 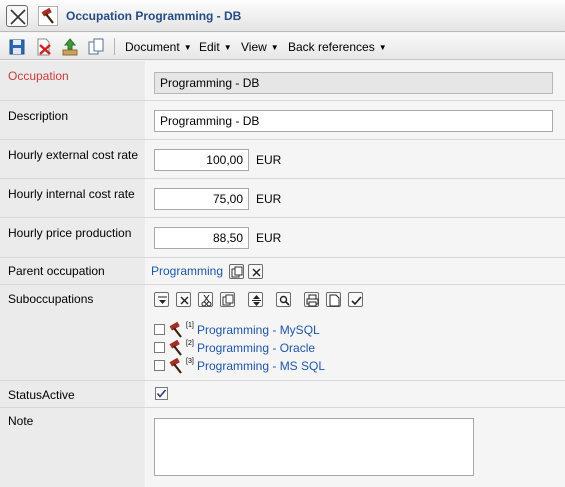 I want to click on label-cell: Occupation, so click(x=72, y=80).